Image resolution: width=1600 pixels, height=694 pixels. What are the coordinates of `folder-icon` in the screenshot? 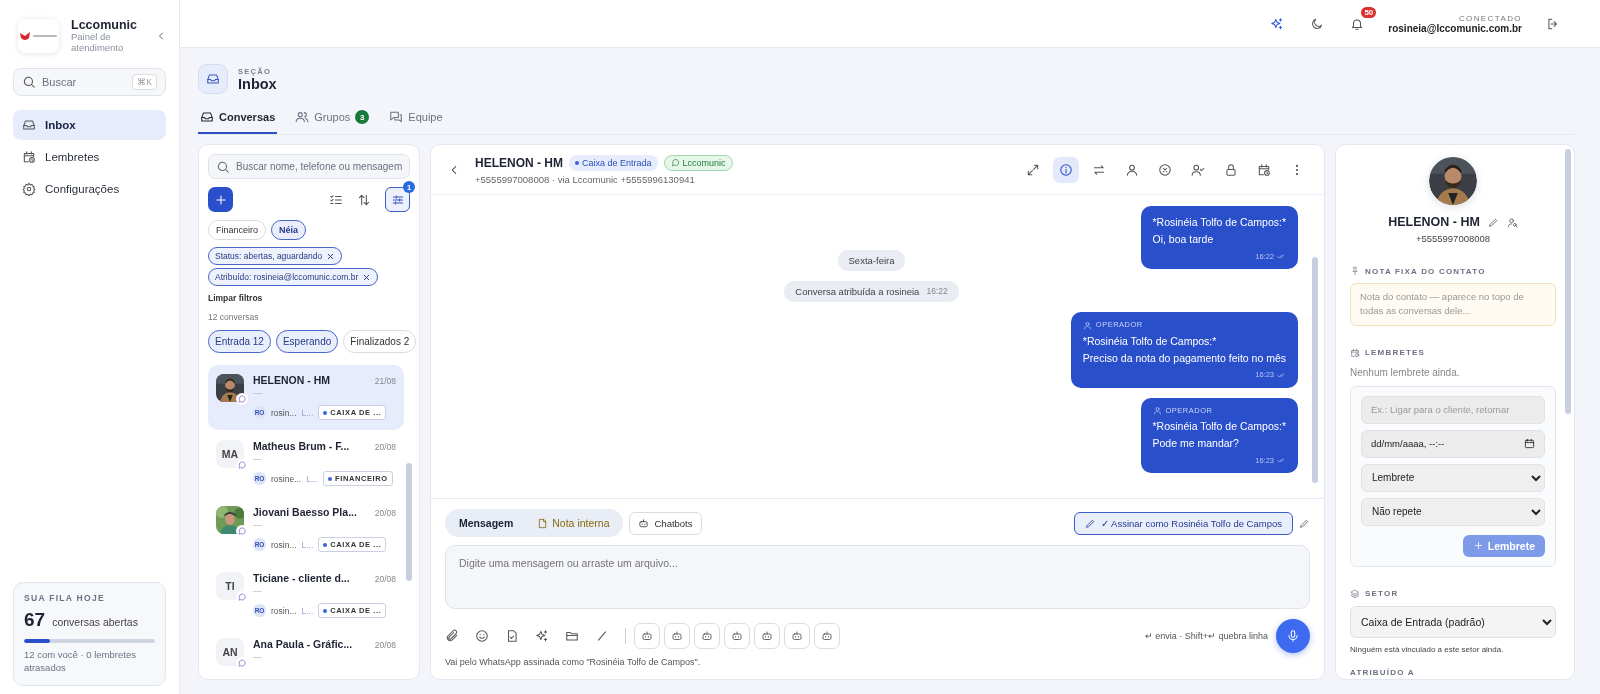 It's located at (572, 636).